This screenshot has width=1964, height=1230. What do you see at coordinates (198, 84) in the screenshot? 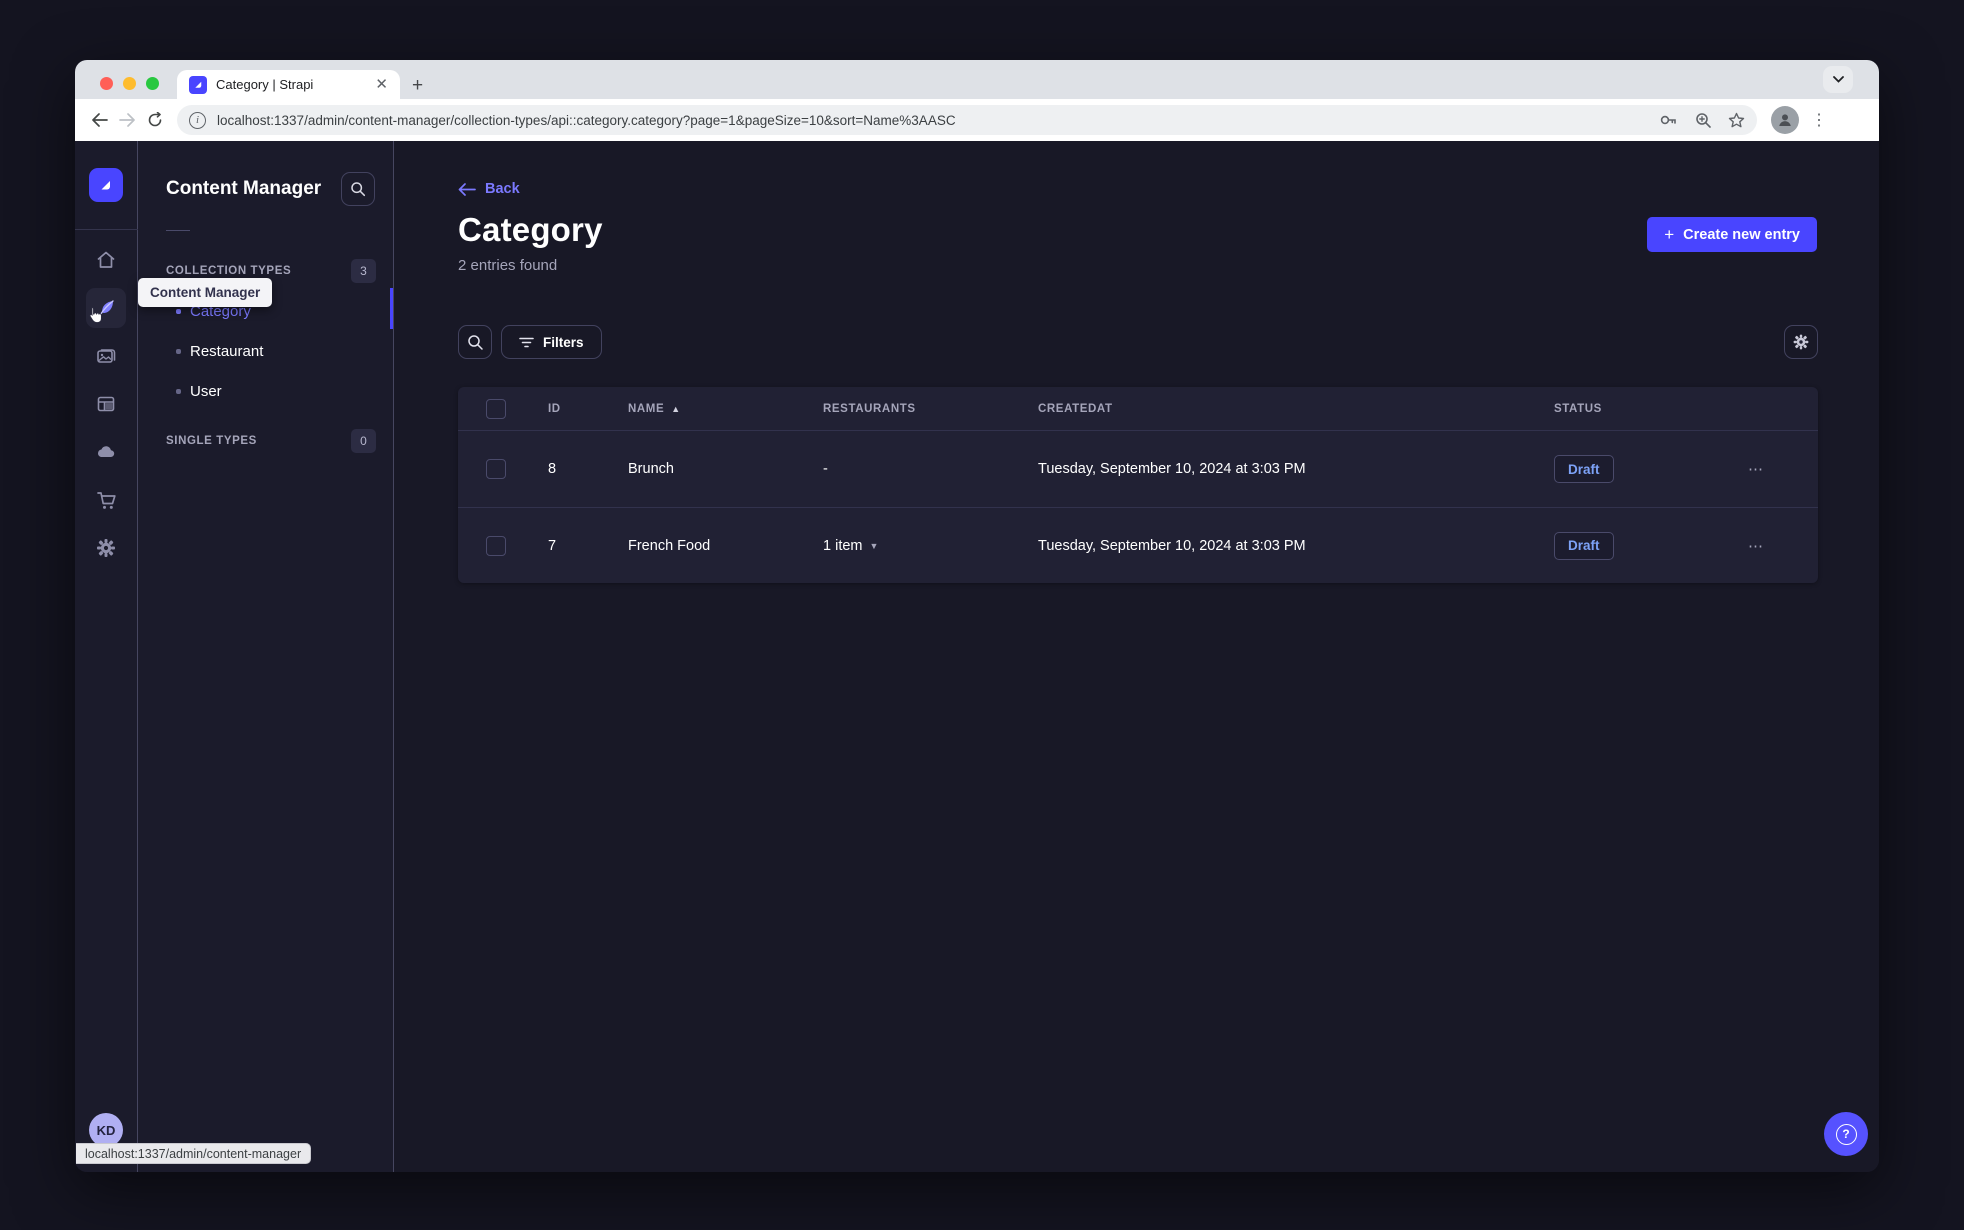
I see `strapi-favicon-icon` at bounding box center [198, 84].